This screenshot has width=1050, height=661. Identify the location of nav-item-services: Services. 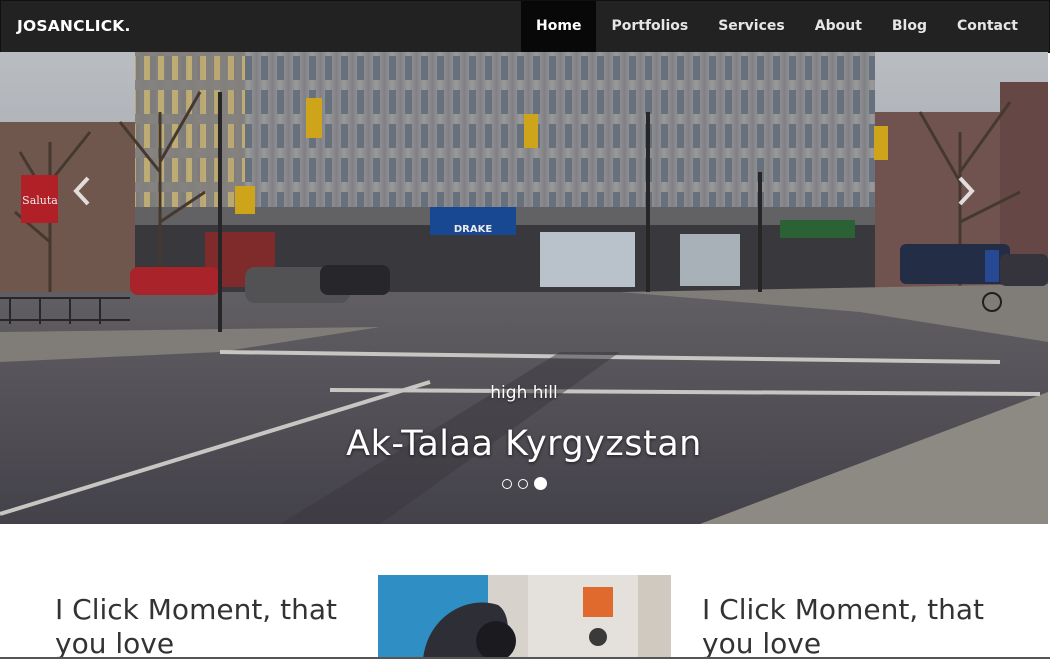
(751, 26).